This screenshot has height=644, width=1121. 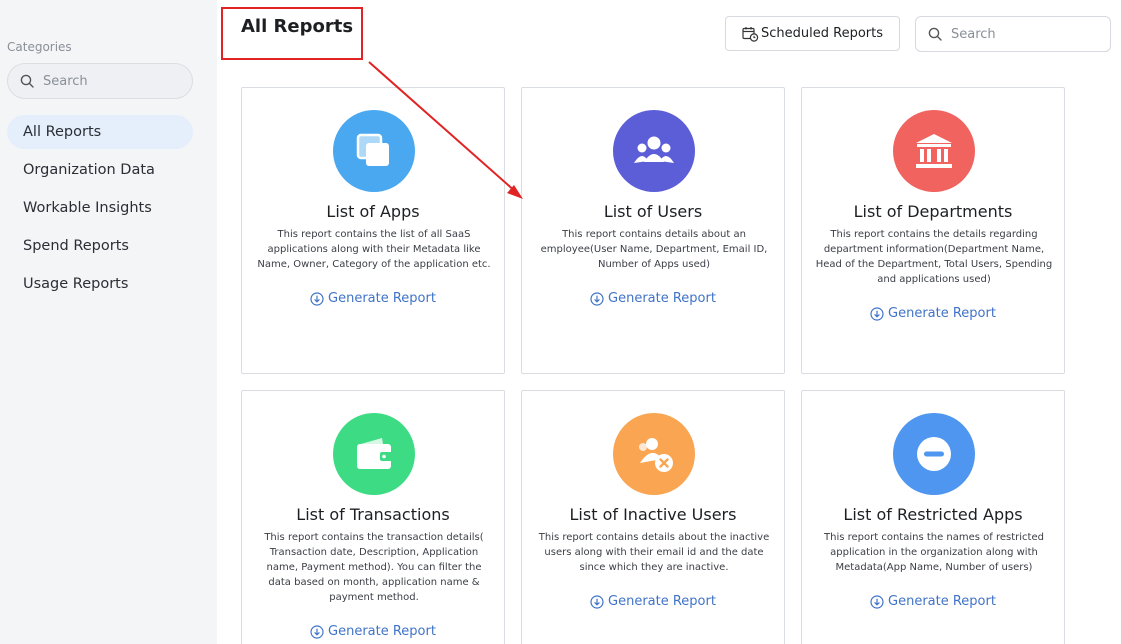 I want to click on header-search, so click(x=1013, y=34).